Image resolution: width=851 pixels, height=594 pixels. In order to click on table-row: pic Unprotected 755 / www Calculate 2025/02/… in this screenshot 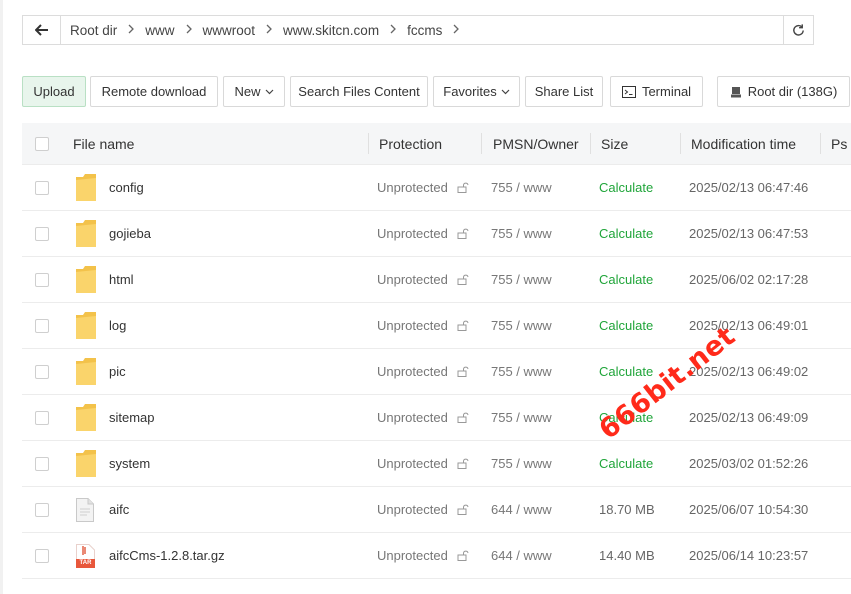, I will do `click(436, 372)`.